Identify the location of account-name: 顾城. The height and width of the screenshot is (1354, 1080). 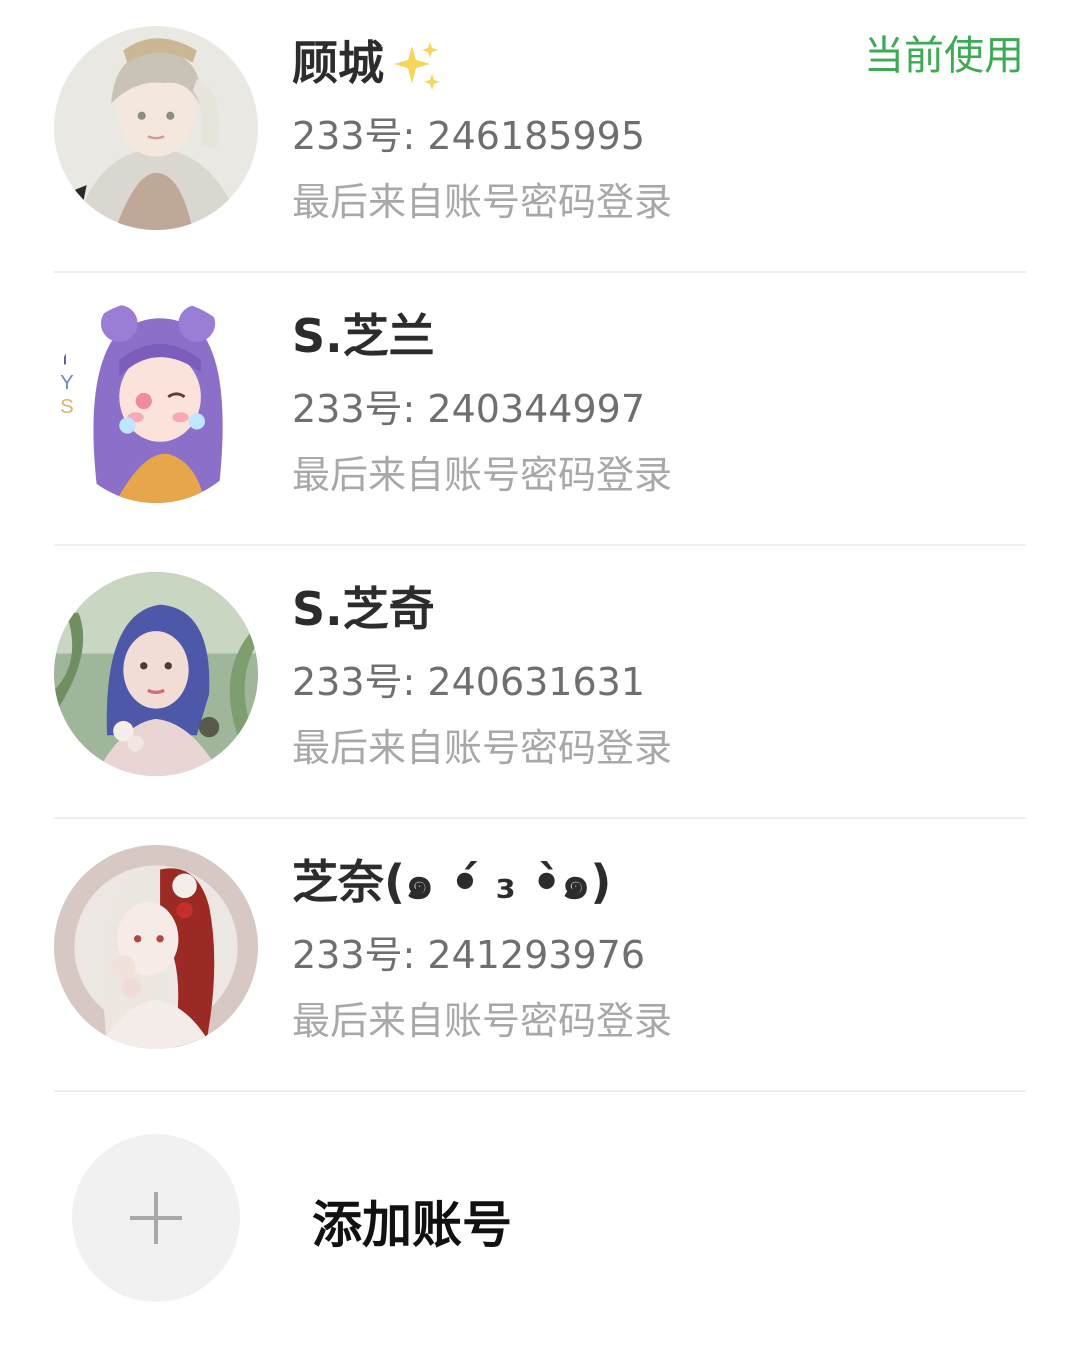
(368, 64).